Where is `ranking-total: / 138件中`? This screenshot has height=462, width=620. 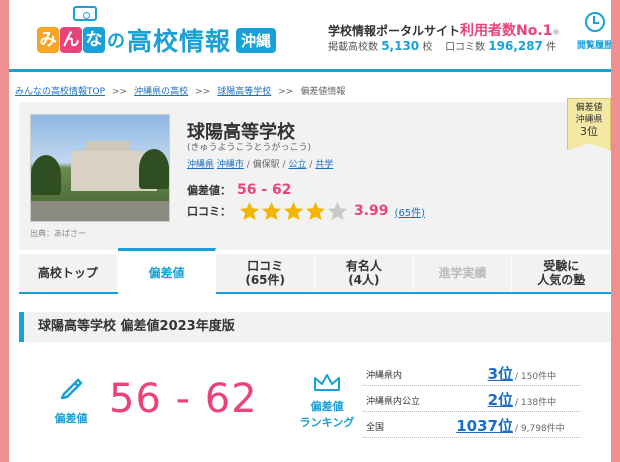 ranking-total: / 138件中 is located at coordinates (536, 403).